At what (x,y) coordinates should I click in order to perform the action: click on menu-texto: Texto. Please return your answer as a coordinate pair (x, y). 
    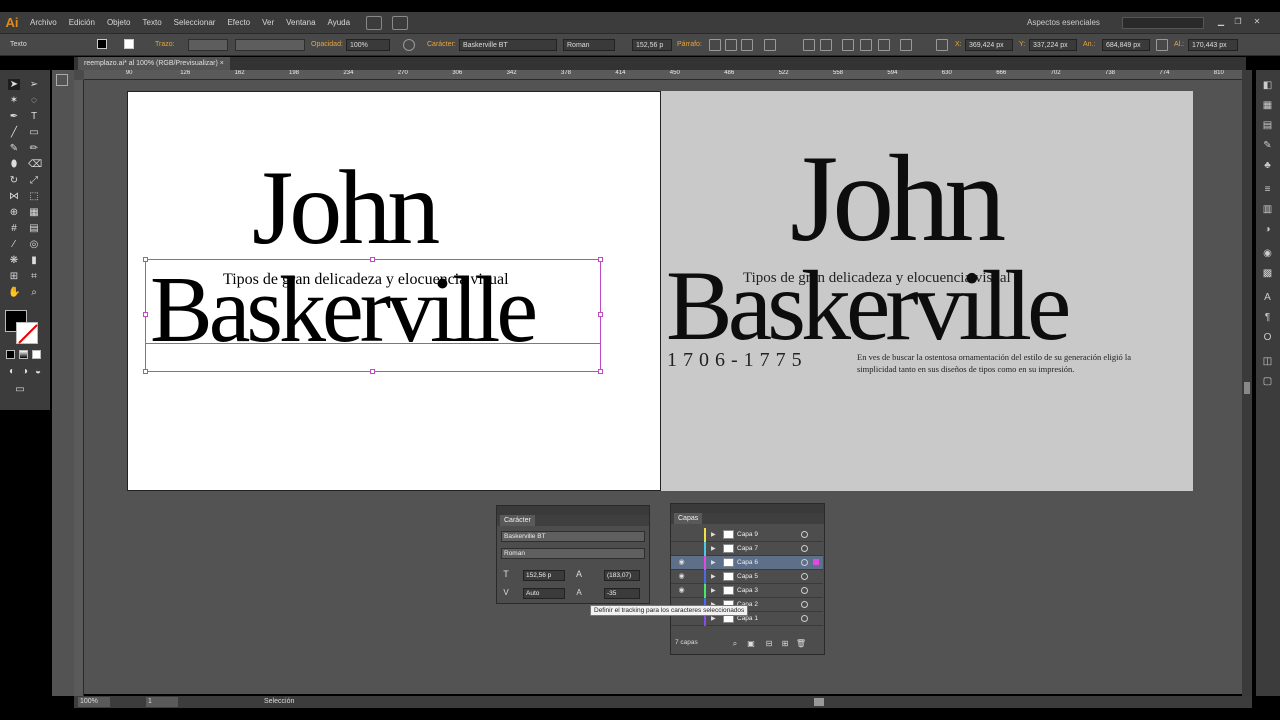
    Looking at the image, I should click on (152, 23).